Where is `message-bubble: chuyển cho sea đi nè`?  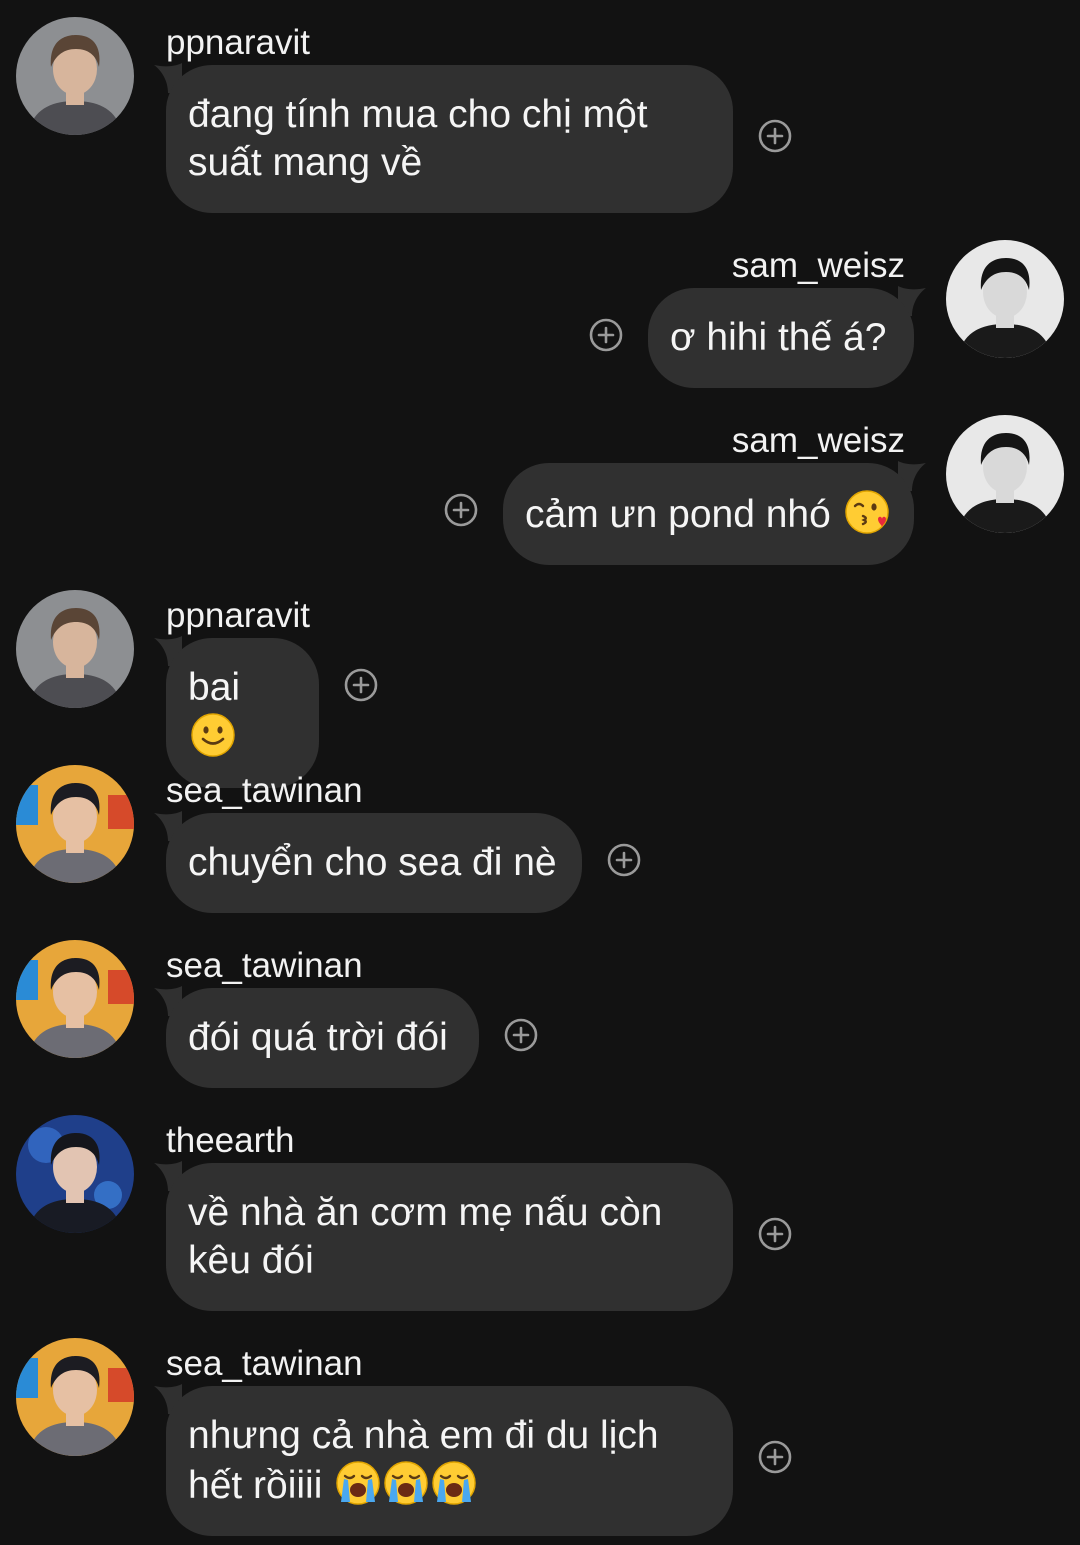
message-bubble: chuyển cho sea đi nè is located at coordinates (374, 863).